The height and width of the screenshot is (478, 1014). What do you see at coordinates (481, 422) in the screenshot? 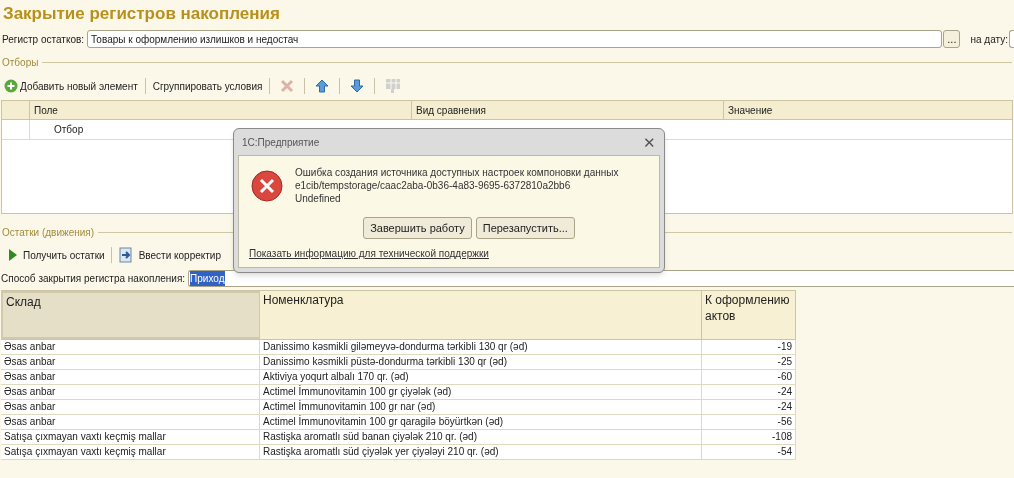
I see `table-cell: Actimel İmmunovitamin 100 gr qaragilə böyürtkən (əd)` at bounding box center [481, 422].